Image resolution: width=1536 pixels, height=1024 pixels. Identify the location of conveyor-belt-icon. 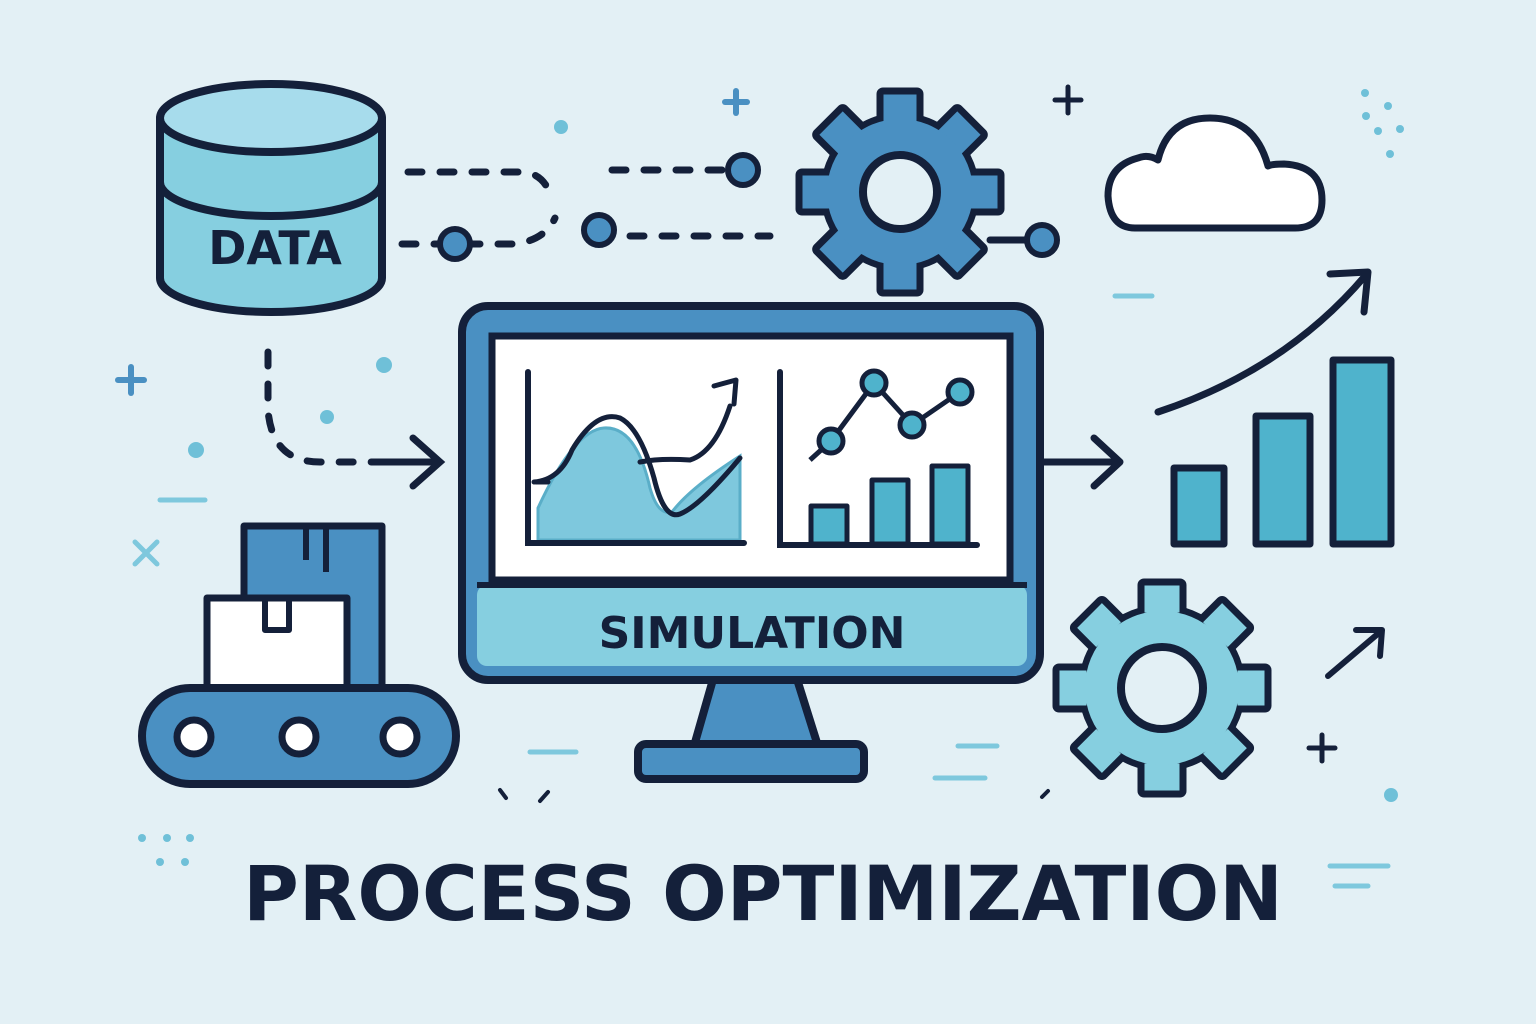
(299, 655).